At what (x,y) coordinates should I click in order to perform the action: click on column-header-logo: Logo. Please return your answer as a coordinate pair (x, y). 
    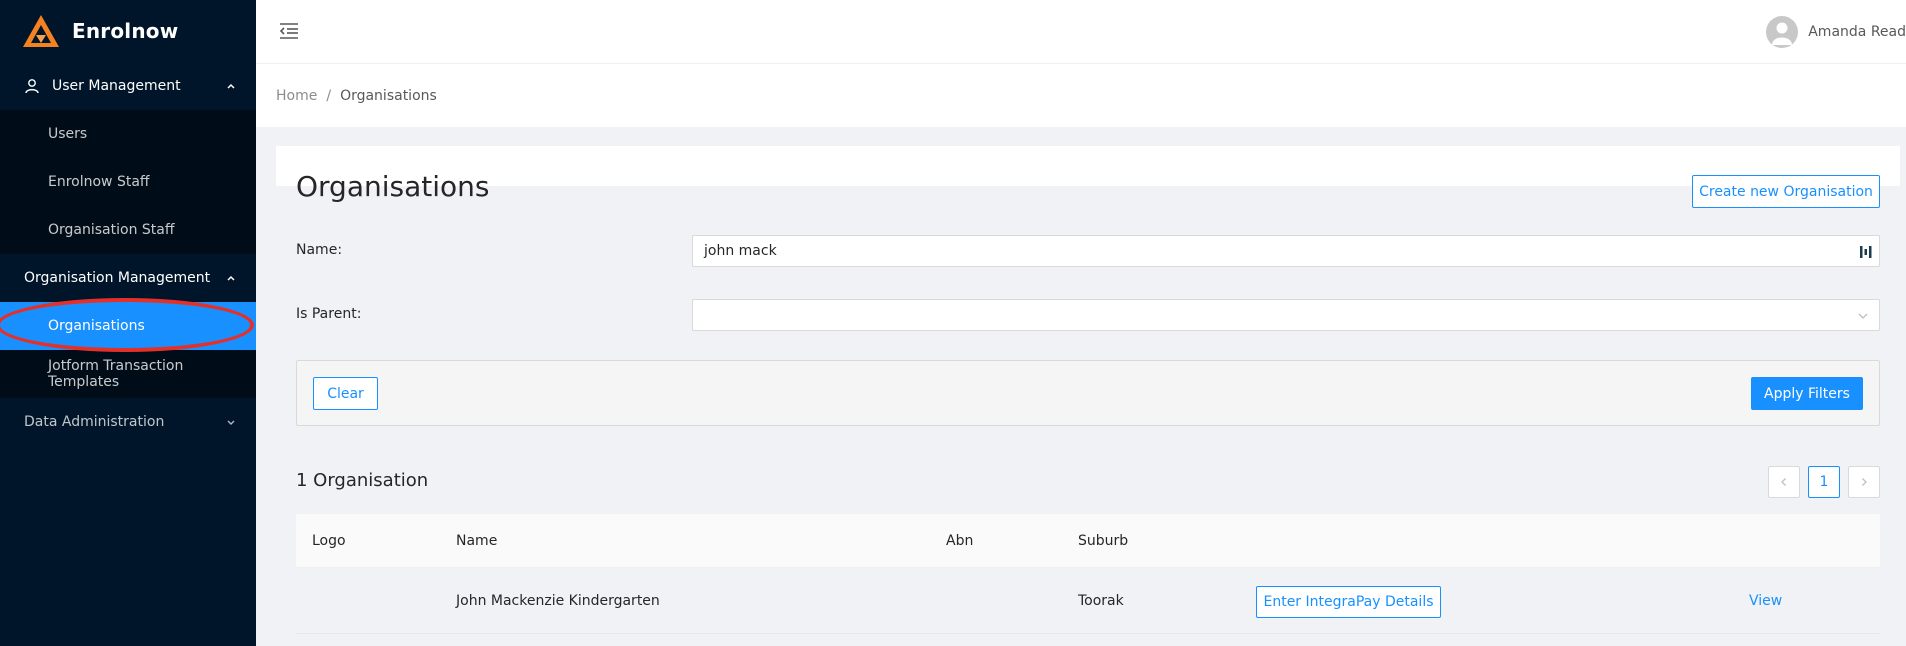
    Looking at the image, I should click on (329, 540).